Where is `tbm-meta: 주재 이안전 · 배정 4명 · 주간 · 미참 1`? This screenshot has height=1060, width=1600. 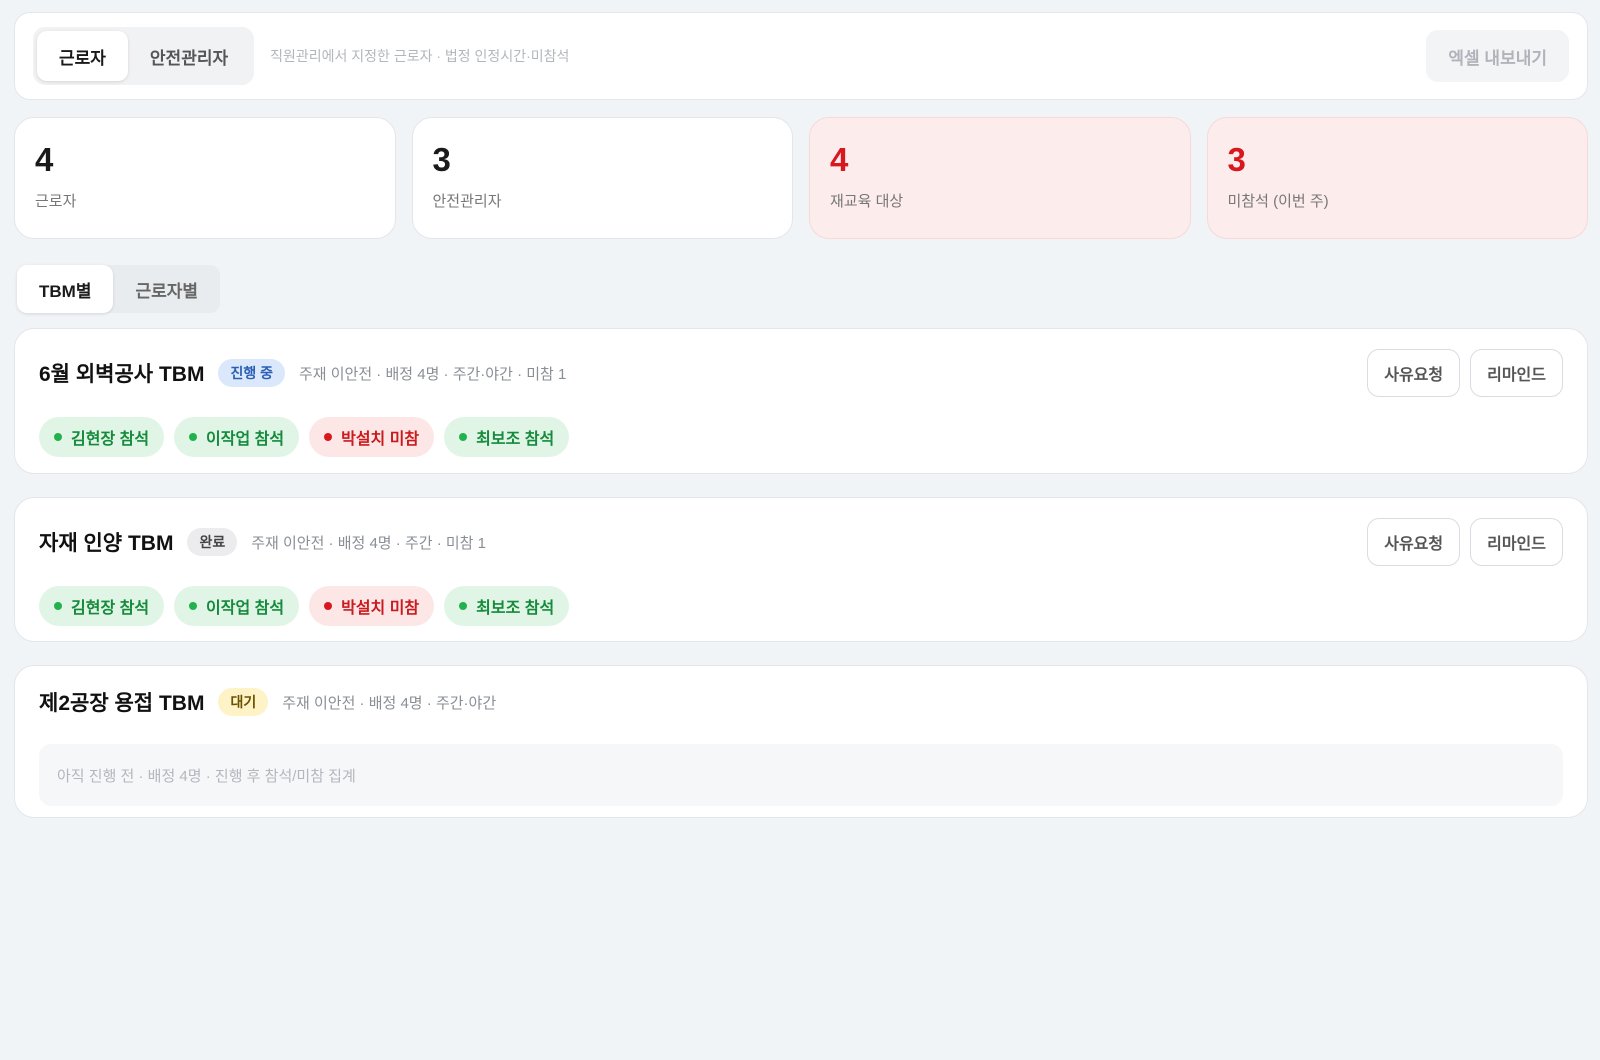 tbm-meta: 주재 이안전 · 배정 4명 · 주간 · 미참 1 is located at coordinates (368, 543).